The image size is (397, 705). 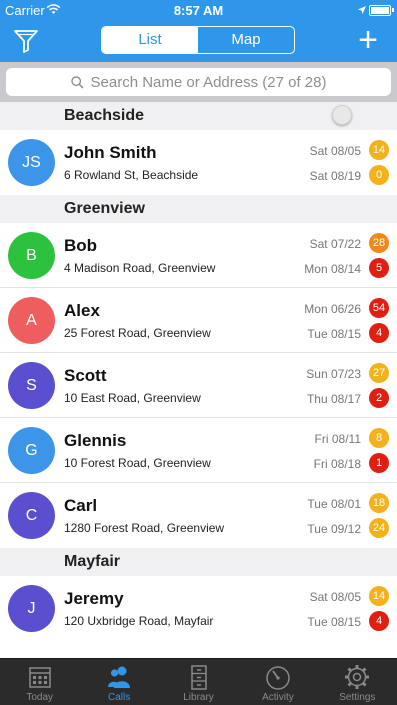 What do you see at coordinates (357, 677) in the screenshot?
I see `gear-icon` at bounding box center [357, 677].